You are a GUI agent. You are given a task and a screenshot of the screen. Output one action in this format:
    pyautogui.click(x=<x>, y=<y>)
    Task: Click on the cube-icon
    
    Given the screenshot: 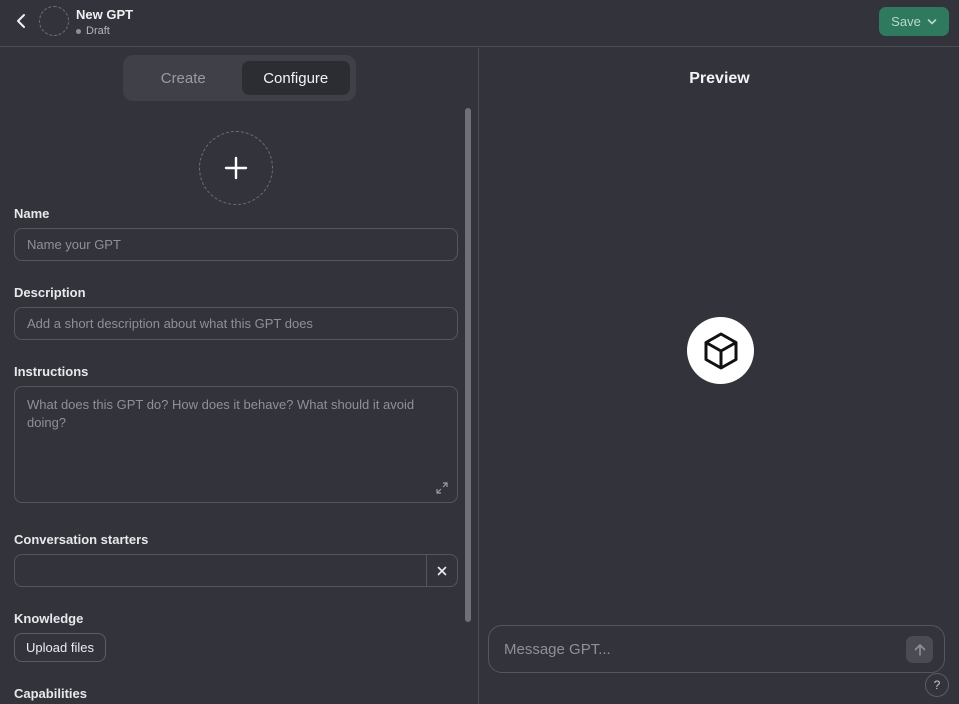 What is the action you would take?
    pyautogui.click(x=720, y=350)
    